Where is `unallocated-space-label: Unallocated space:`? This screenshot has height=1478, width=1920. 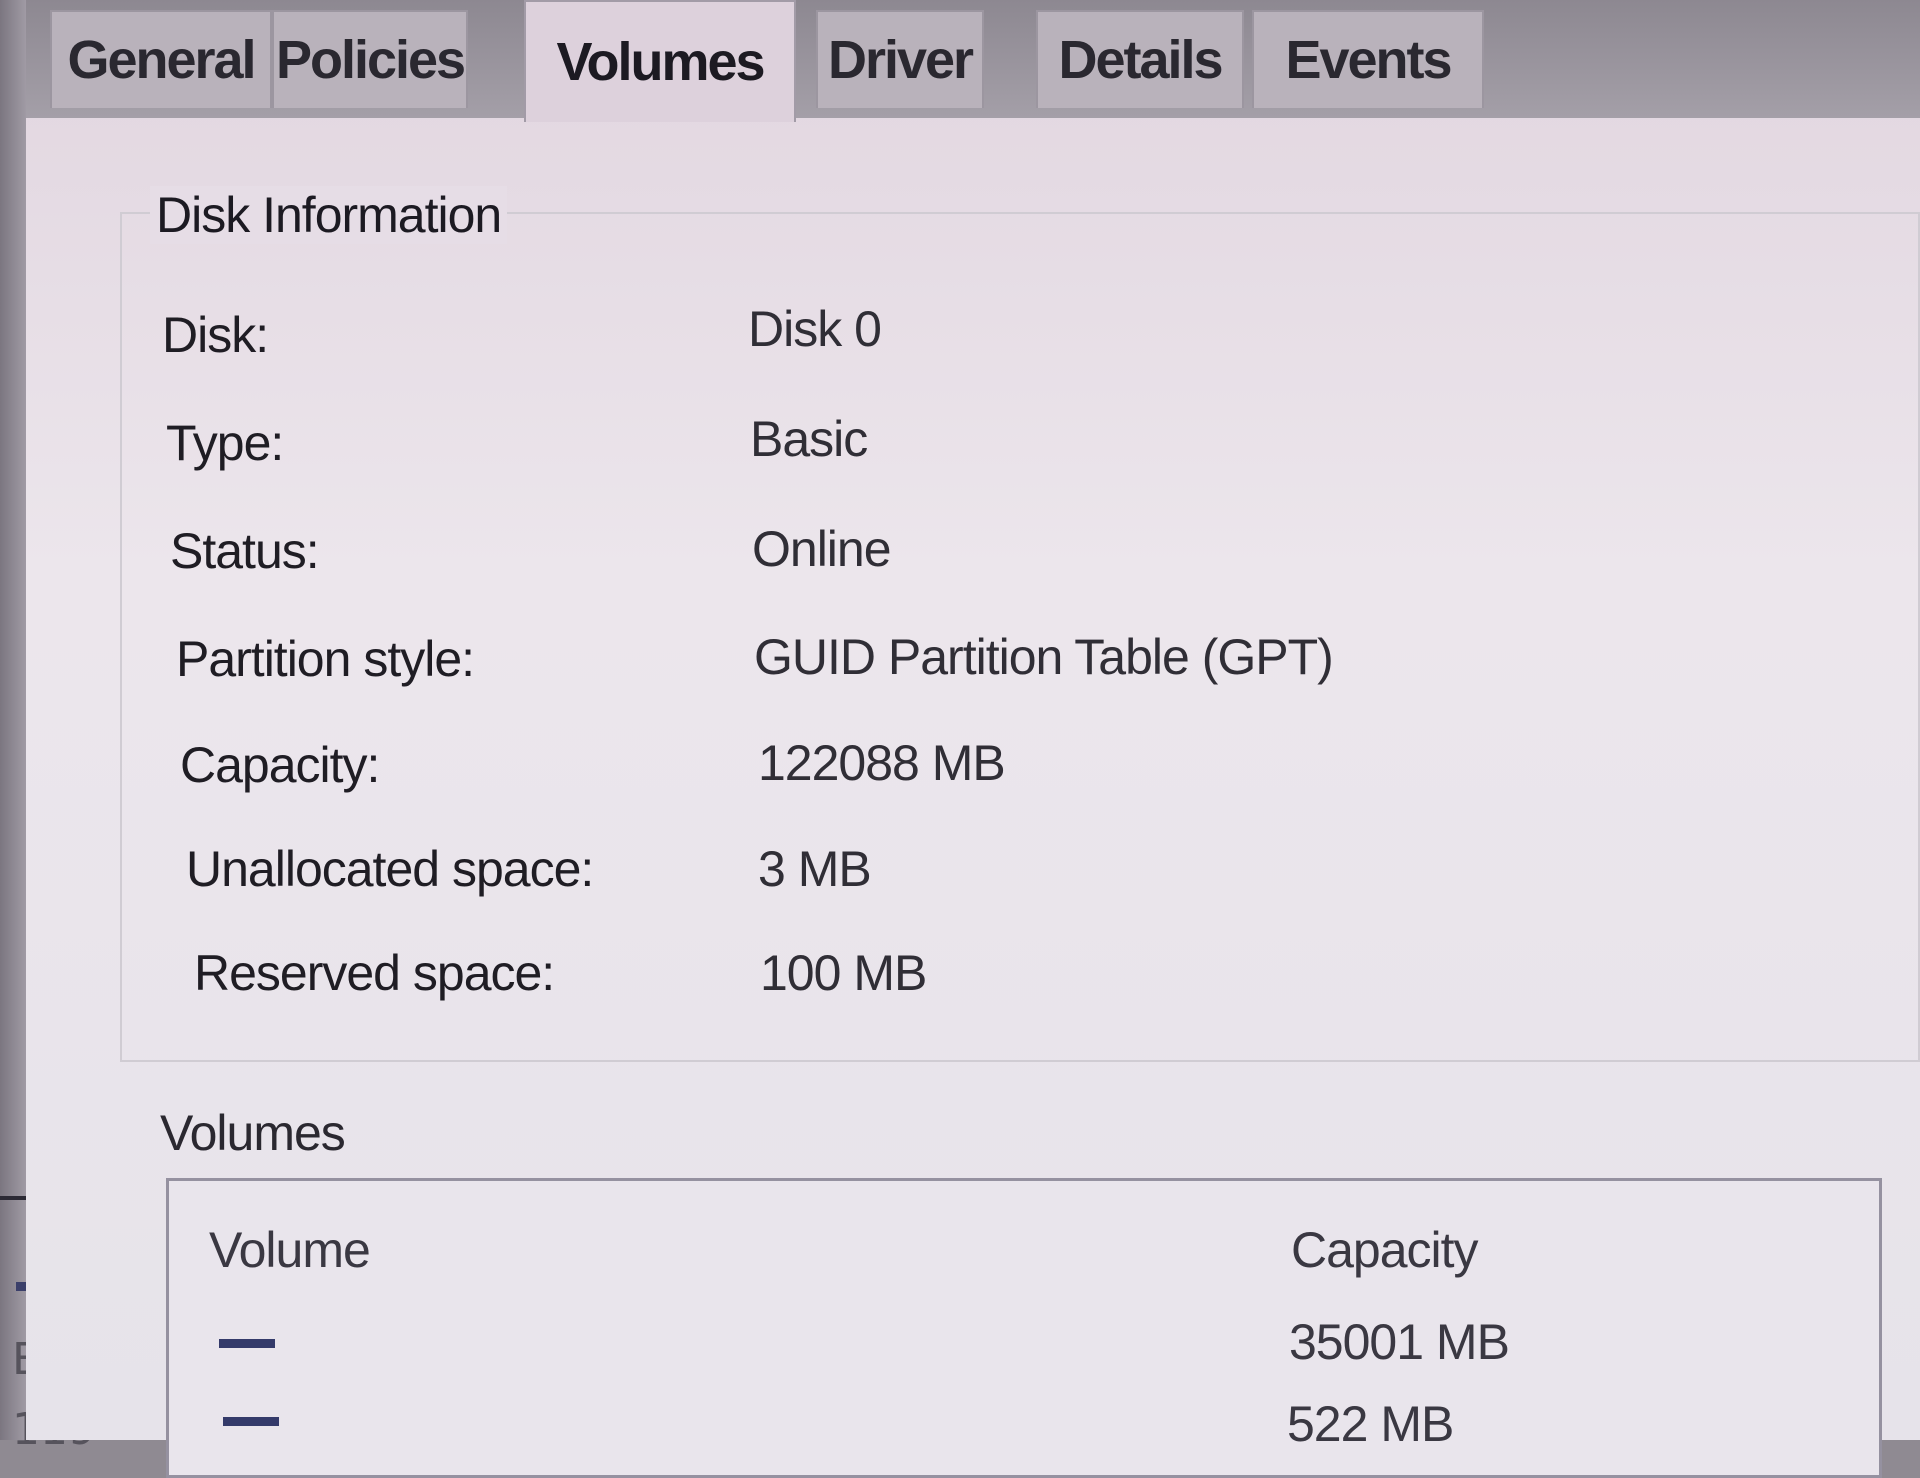 unallocated-space-label: Unallocated space: is located at coordinates (390, 869).